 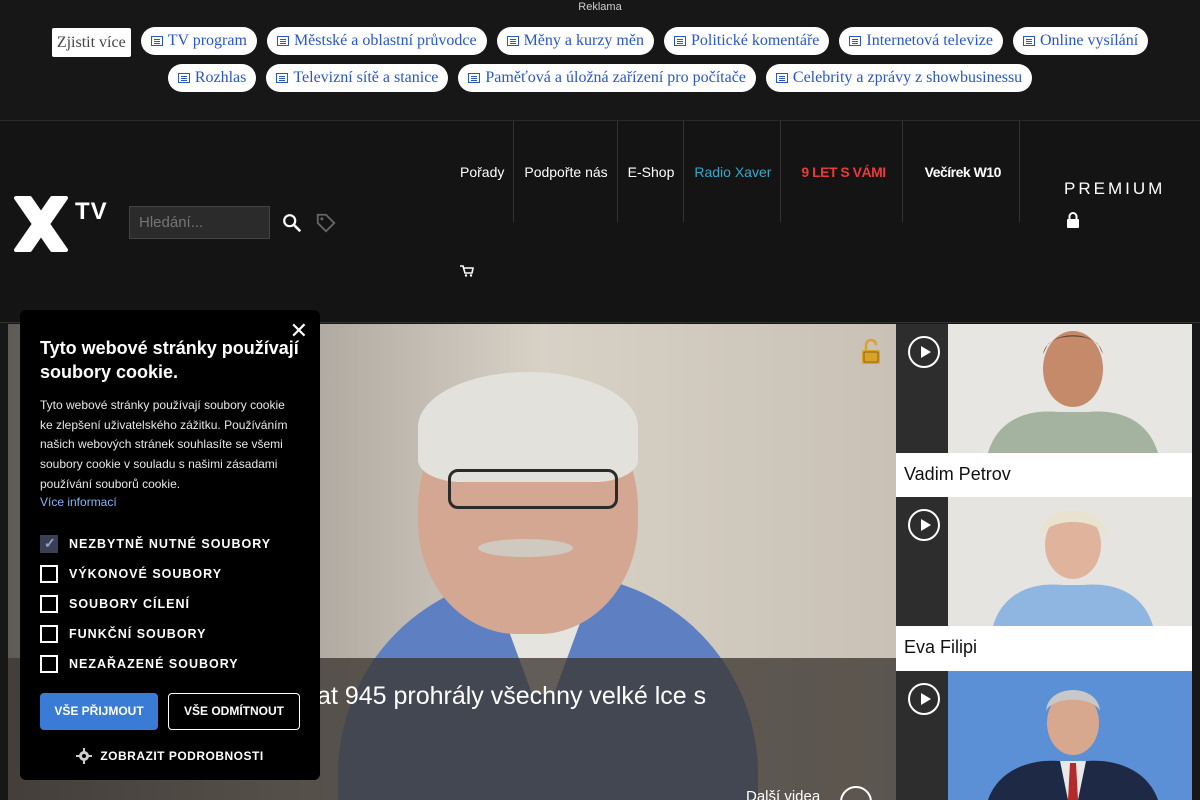 I want to click on reject-all-button: VŠE ODMÍTNOUT, so click(x=234, y=711).